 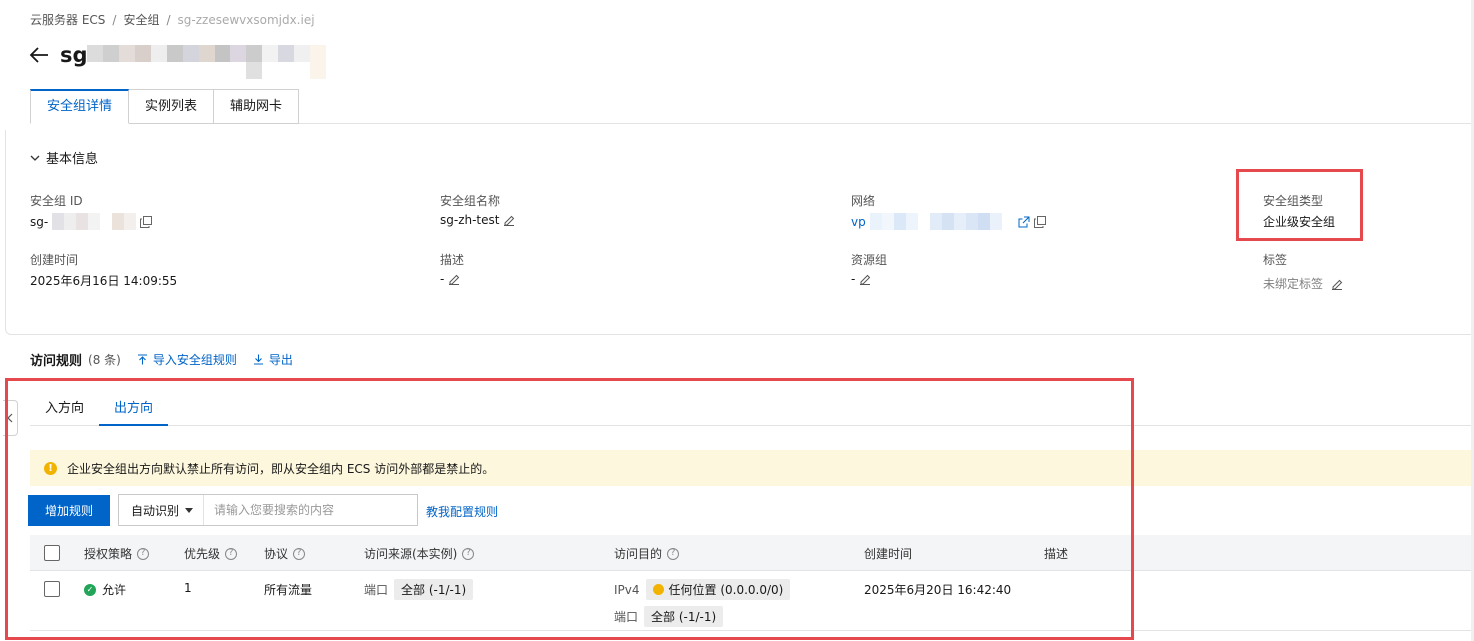 I want to click on export-label: 导出, so click(x=280, y=360).